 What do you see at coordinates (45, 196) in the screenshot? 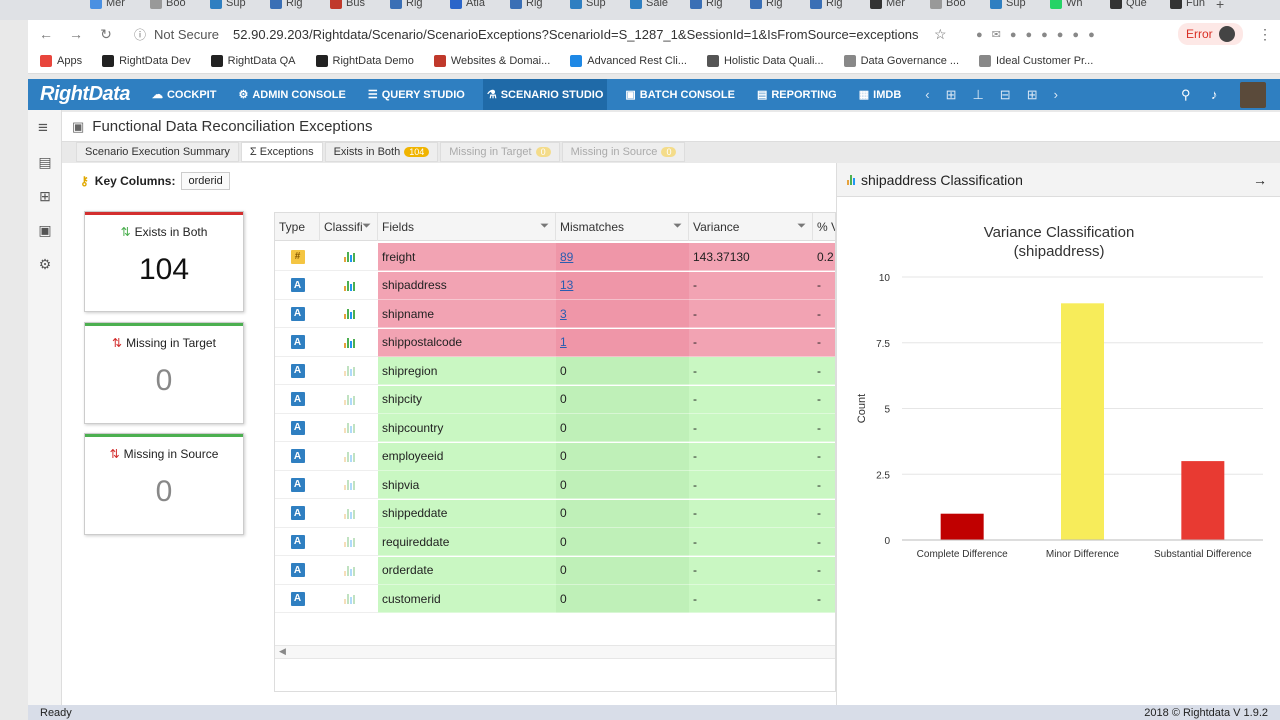
I see `add-scenario-icon: ⊞` at bounding box center [45, 196].